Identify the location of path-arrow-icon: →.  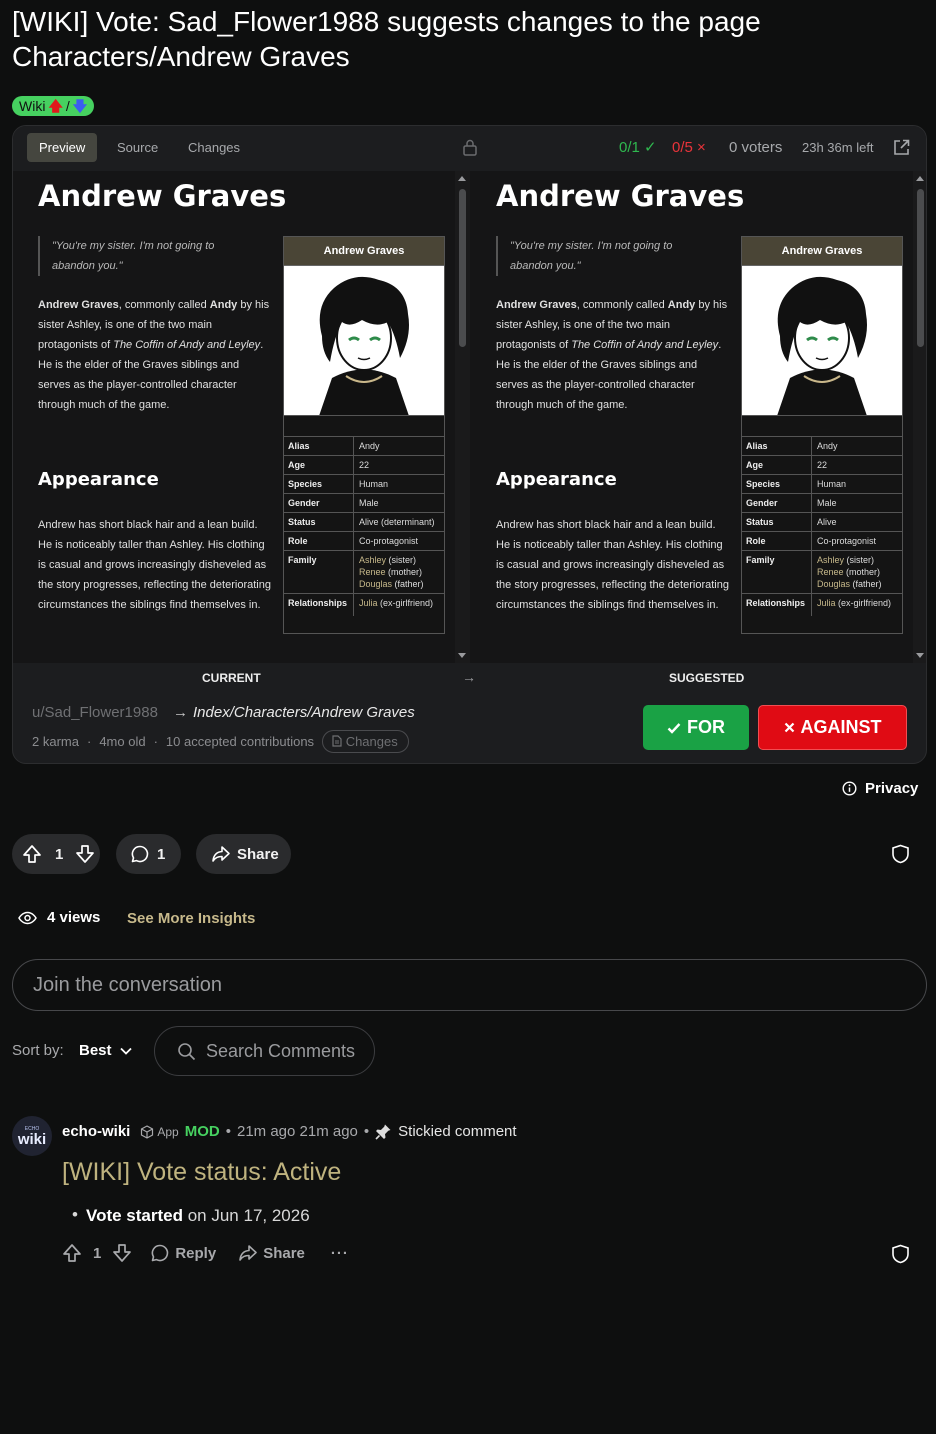
(180, 712).